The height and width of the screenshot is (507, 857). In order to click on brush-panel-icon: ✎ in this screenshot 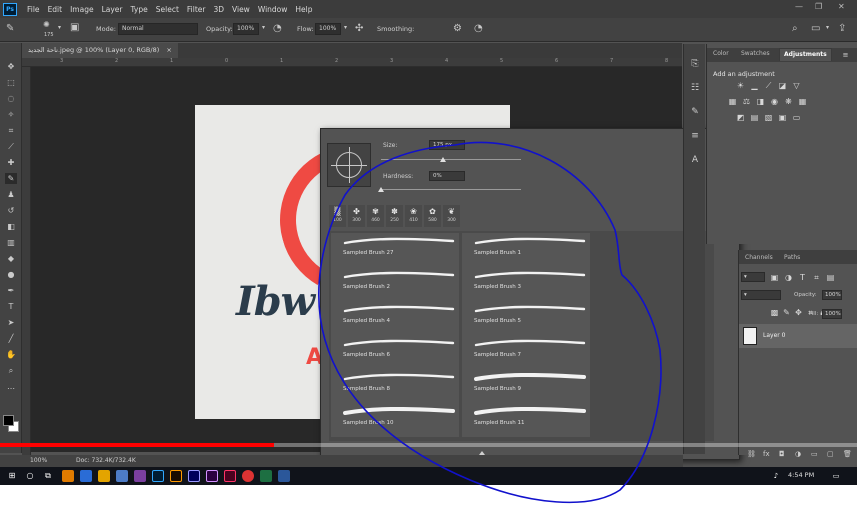, I will do `click(695, 112)`.